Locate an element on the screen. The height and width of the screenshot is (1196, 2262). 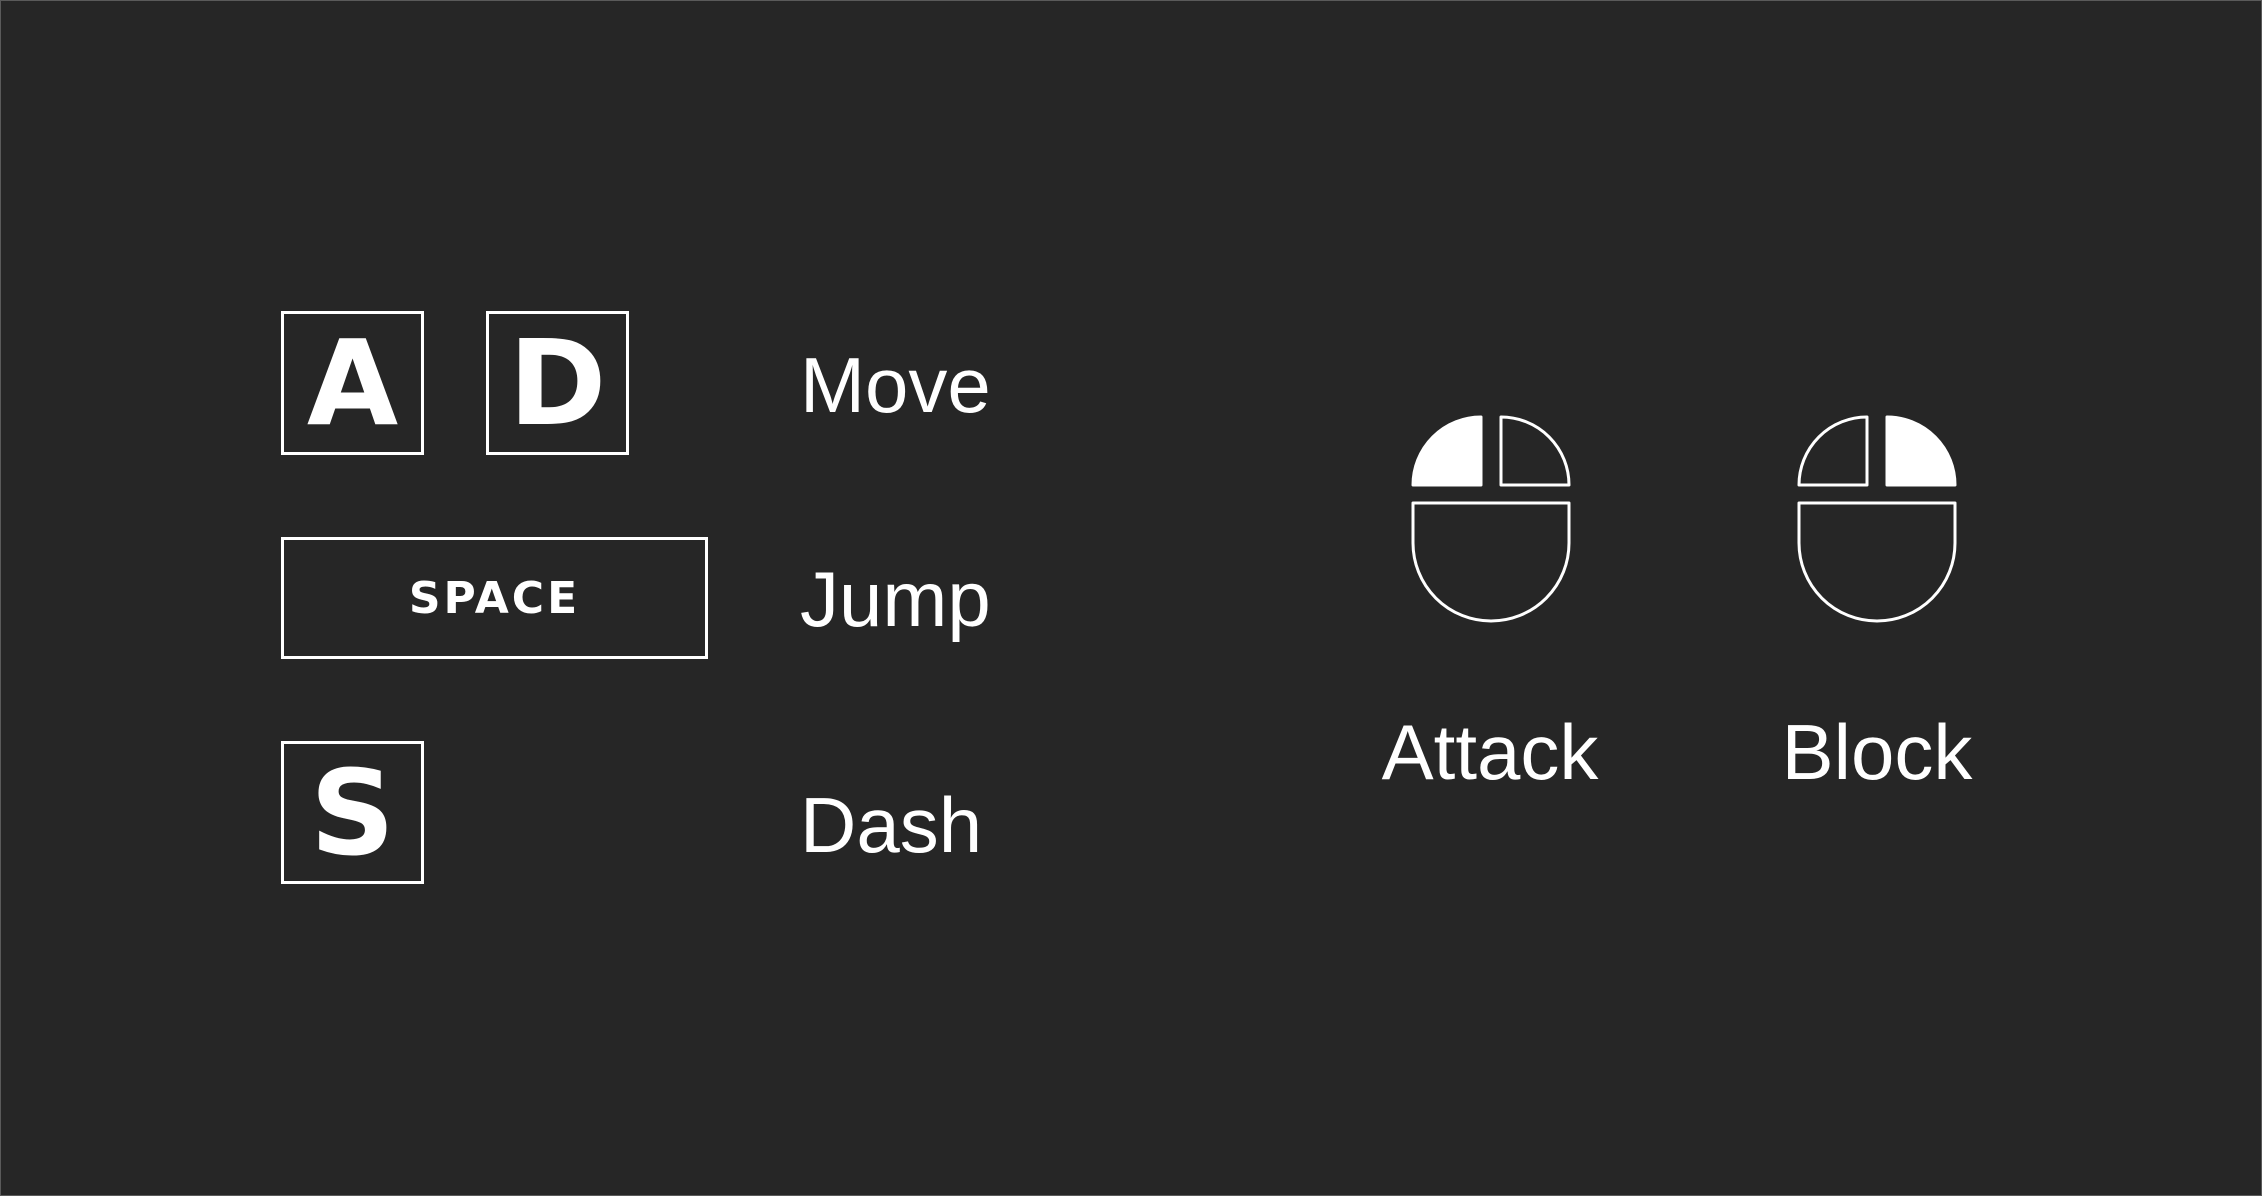
block-label: Block is located at coordinates (1877, 752).